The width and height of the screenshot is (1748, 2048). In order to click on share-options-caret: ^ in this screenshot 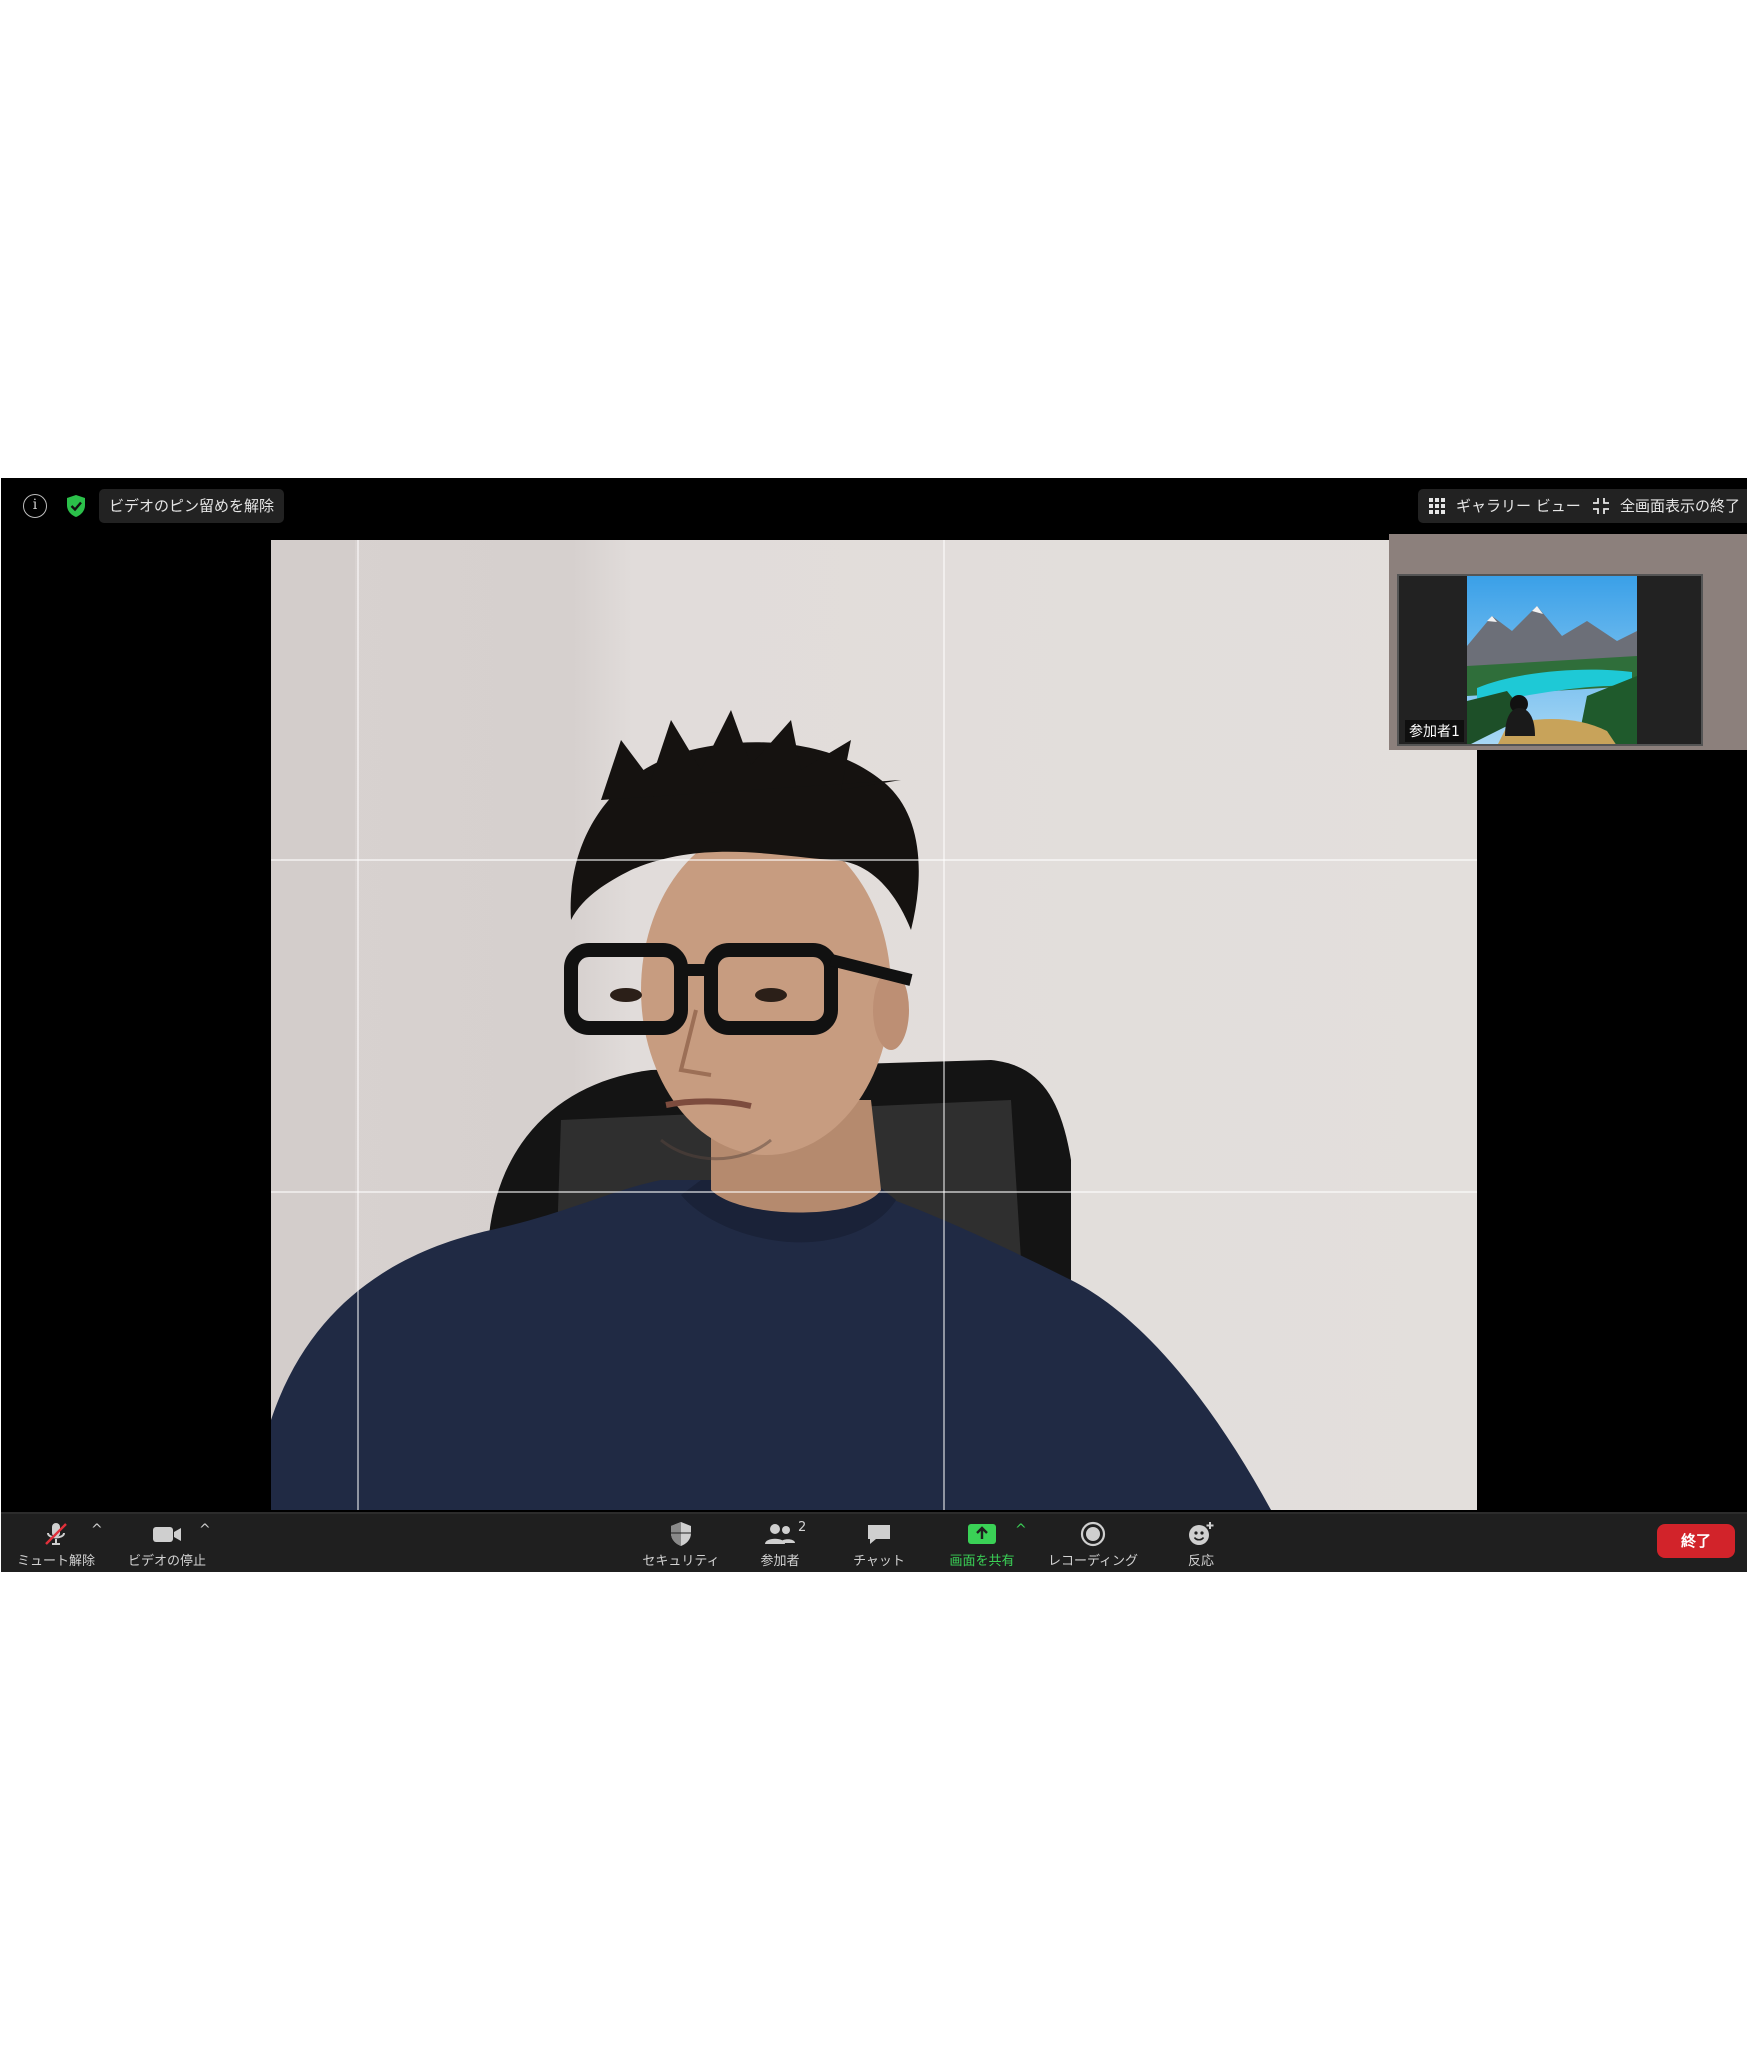, I will do `click(1021, 1530)`.